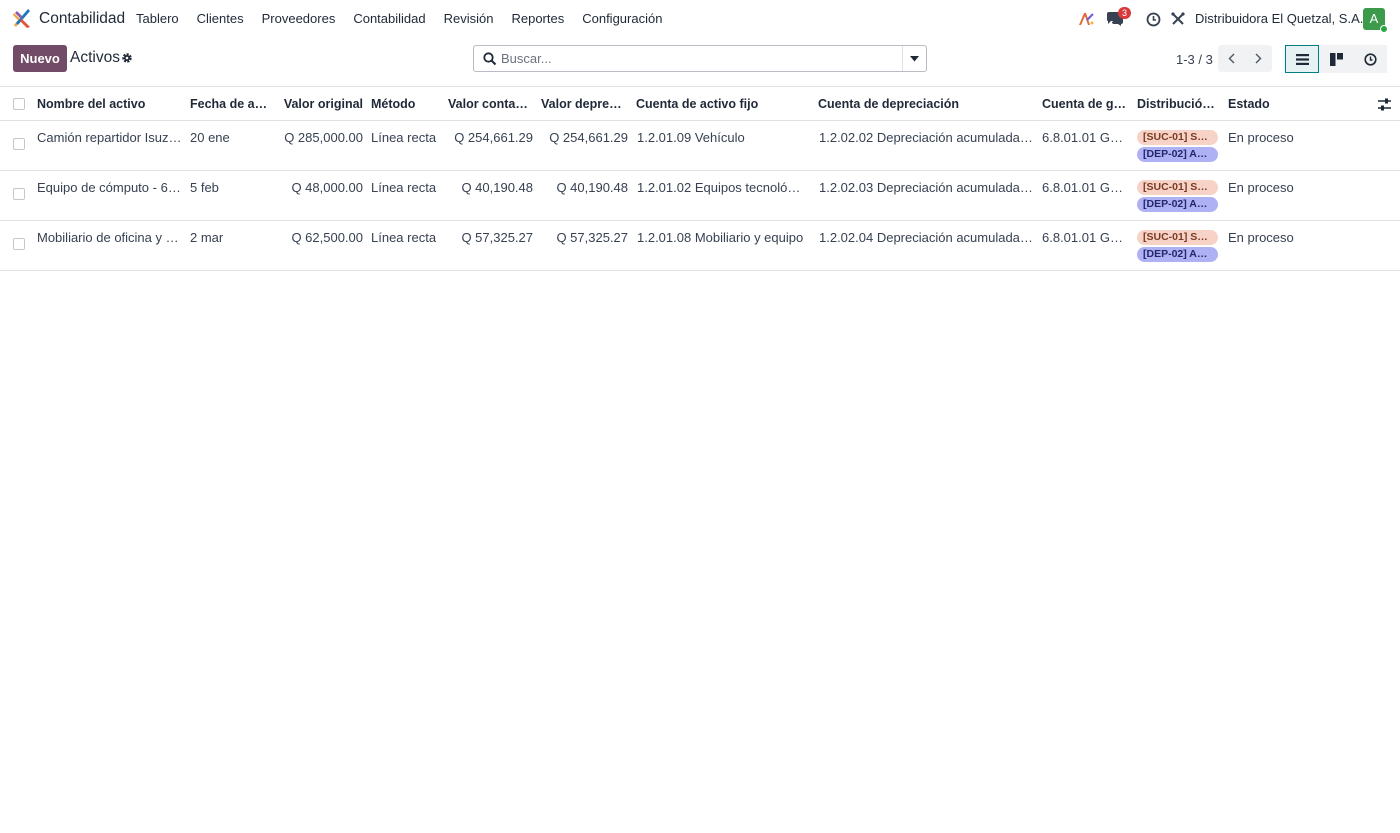 This screenshot has width=1400, height=833. I want to click on user-avatar: A, so click(1375, 20).